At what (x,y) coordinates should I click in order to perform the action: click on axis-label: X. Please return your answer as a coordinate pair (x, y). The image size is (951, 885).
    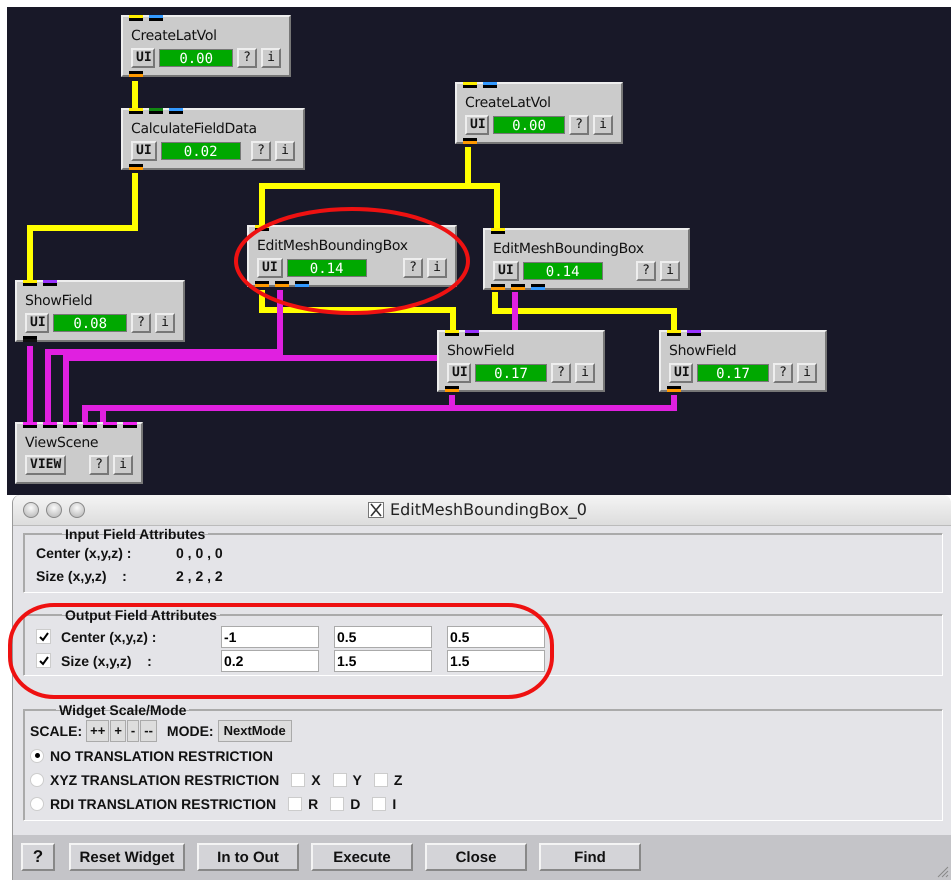
    Looking at the image, I should click on (316, 780).